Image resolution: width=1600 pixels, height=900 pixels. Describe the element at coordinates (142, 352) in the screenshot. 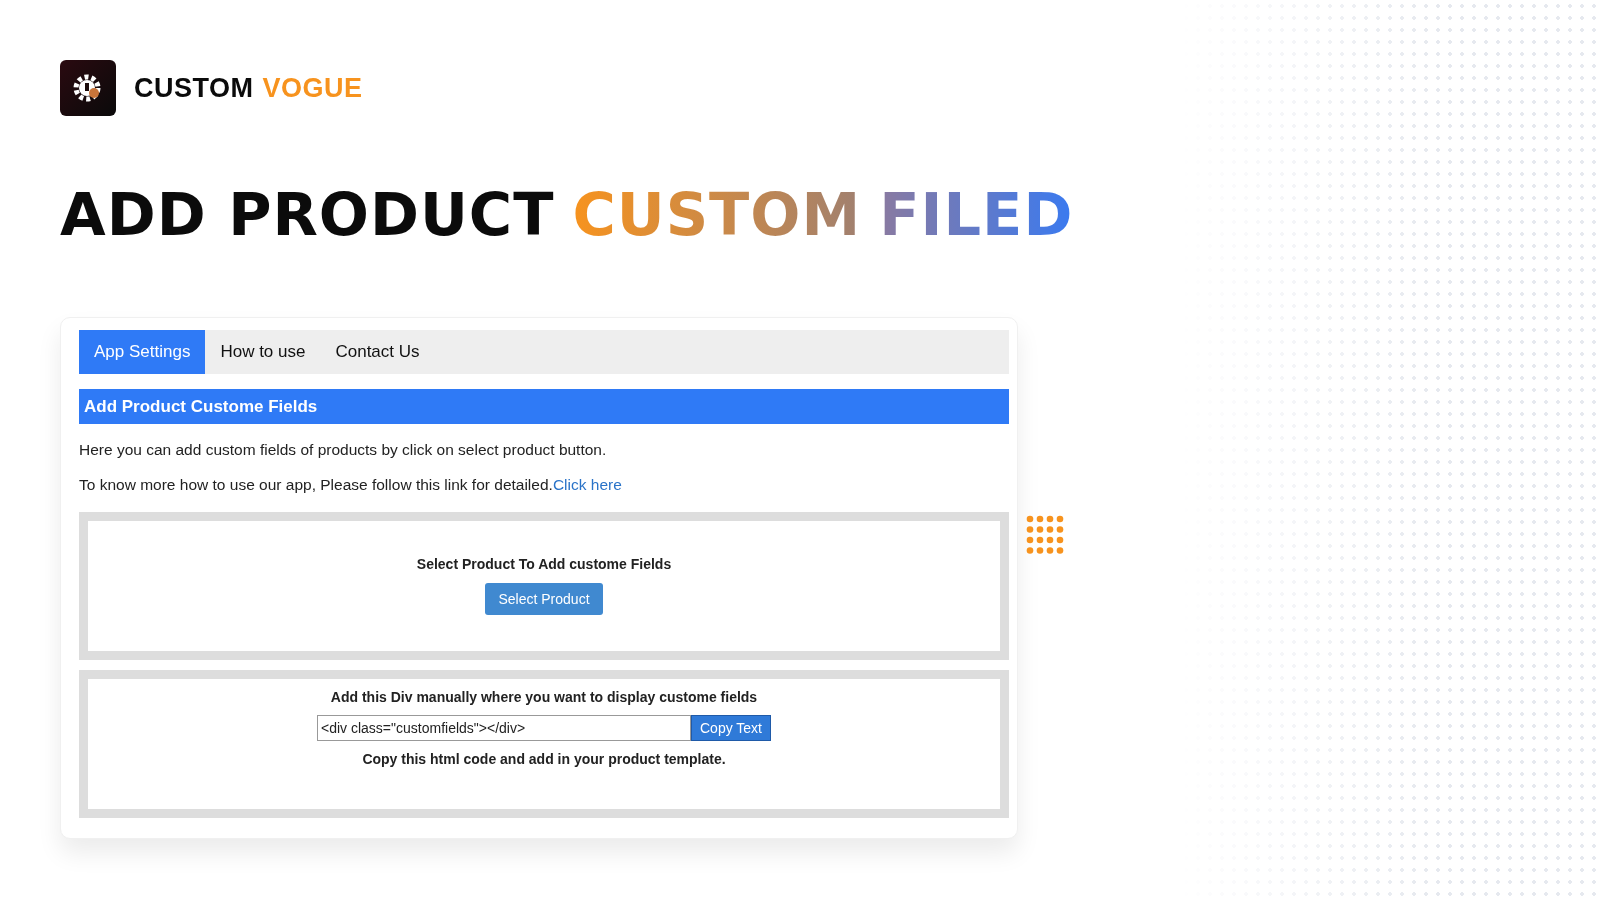

I see `tab: App Settings` at that location.